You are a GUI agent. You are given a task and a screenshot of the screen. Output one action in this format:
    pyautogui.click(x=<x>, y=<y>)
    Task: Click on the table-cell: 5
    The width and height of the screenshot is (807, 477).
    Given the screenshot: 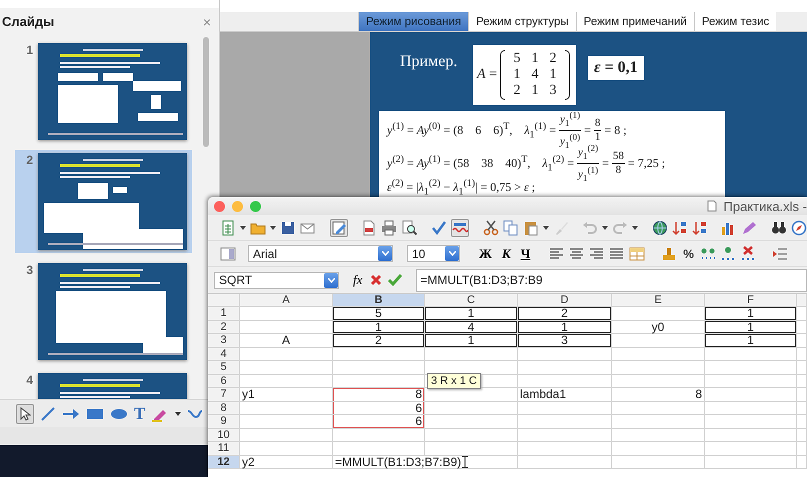 What is the action you would take?
    pyautogui.click(x=379, y=313)
    